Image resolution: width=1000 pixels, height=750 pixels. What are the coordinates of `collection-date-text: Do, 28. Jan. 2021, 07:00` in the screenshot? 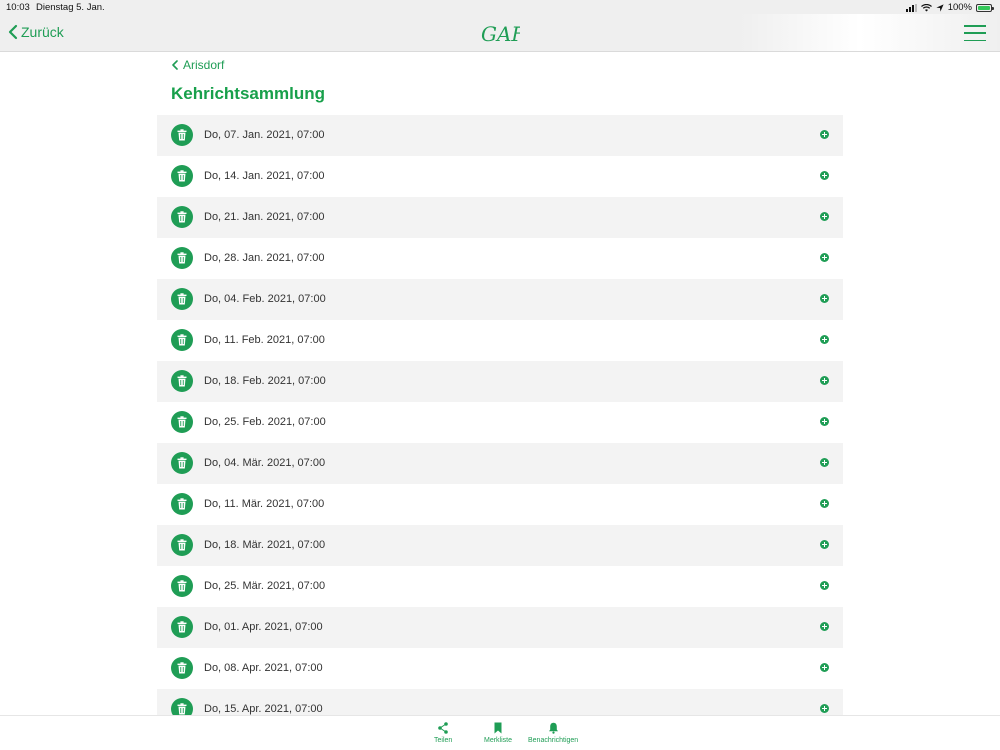 It's located at (264, 258).